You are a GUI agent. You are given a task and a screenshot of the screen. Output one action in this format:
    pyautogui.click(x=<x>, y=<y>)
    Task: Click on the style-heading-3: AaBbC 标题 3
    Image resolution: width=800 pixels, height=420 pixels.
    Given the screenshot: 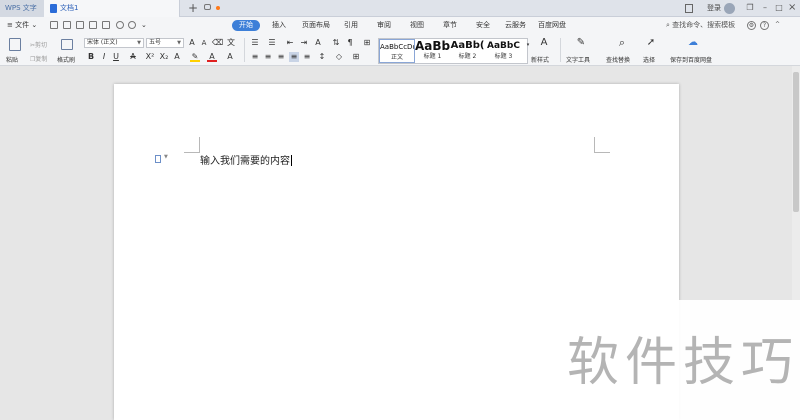 What is the action you would take?
    pyautogui.click(x=503, y=51)
    